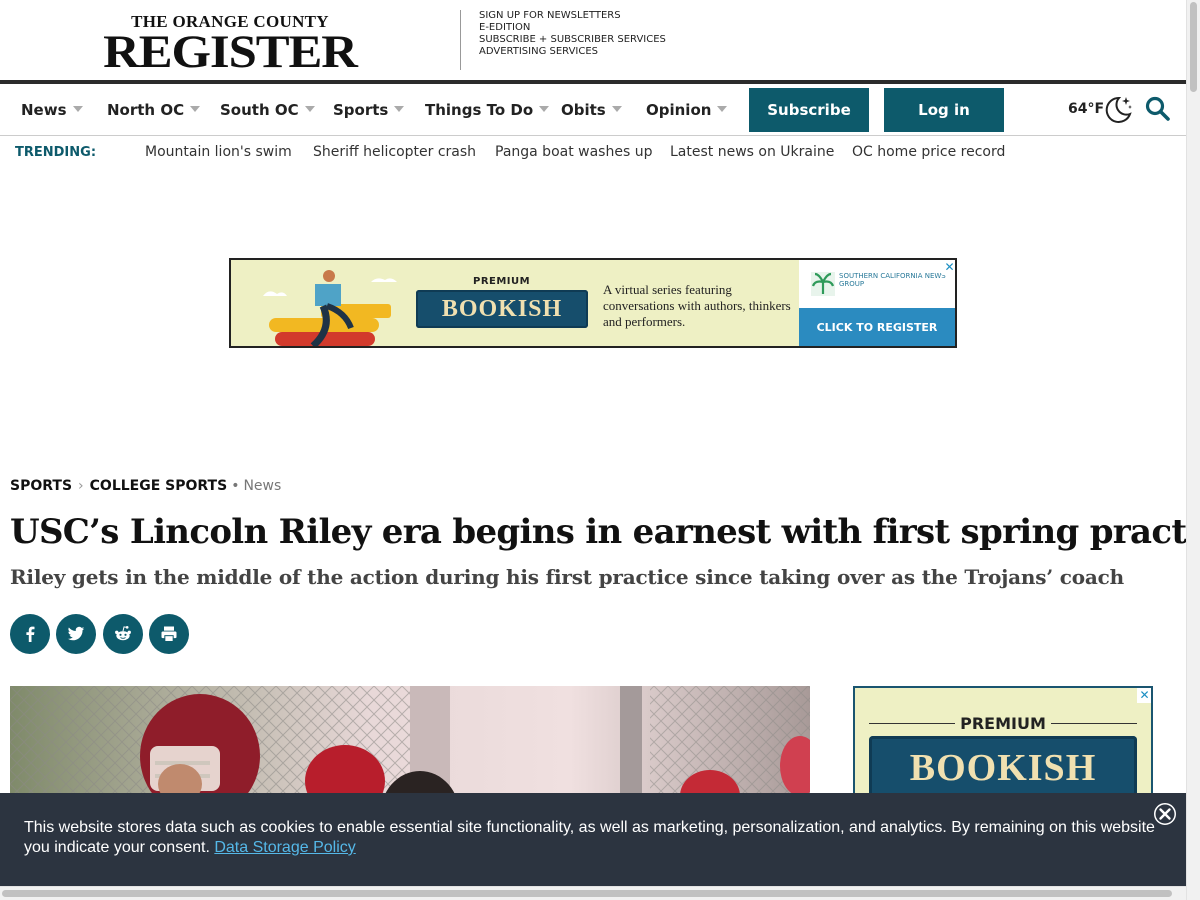 The image size is (1200, 900). I want to click on temperature: 64°F, so click(1086, 109).